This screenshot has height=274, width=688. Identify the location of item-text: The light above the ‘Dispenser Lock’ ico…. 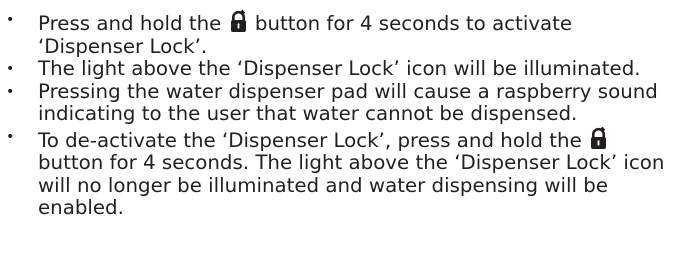
(339, 68).